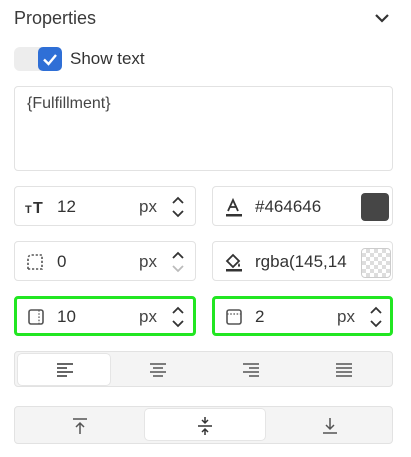 This screenshot has width=411, height=457. I want to click on align-middle-button, so click(205, 424).